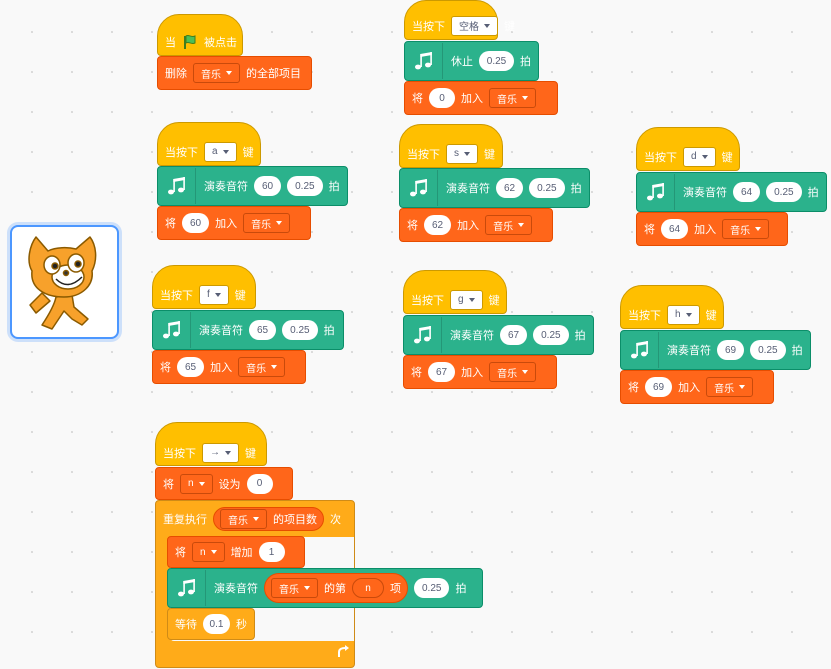 The height and width of the screenshot is (669, 831). What do you see at coordinates (462, 153) in the screenshot?
I see `key-dropdown: s` at bounding box center [462, 153].